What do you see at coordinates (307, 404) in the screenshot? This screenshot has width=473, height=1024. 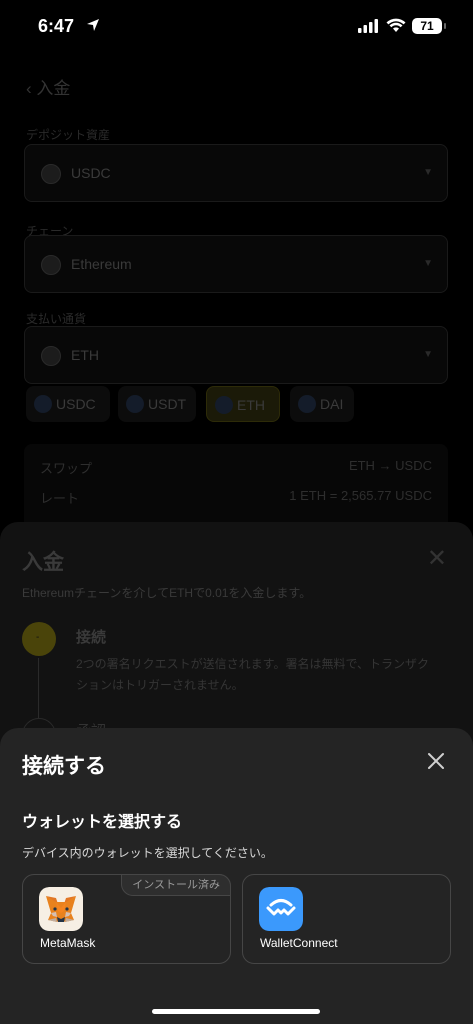 I see `dai-icon` at bounding box center [307, 404].